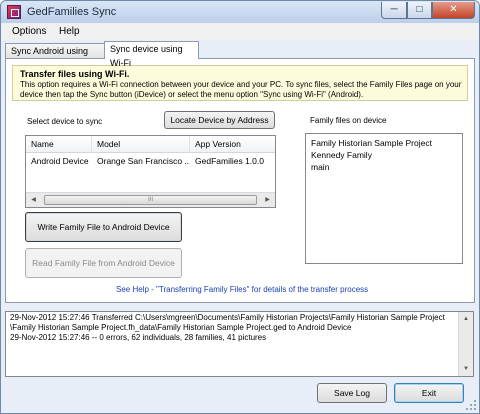  Describe the element at coordinates (386, 143) in the screenshot. I see `list-item: Family Historian Sample Project` at that location.